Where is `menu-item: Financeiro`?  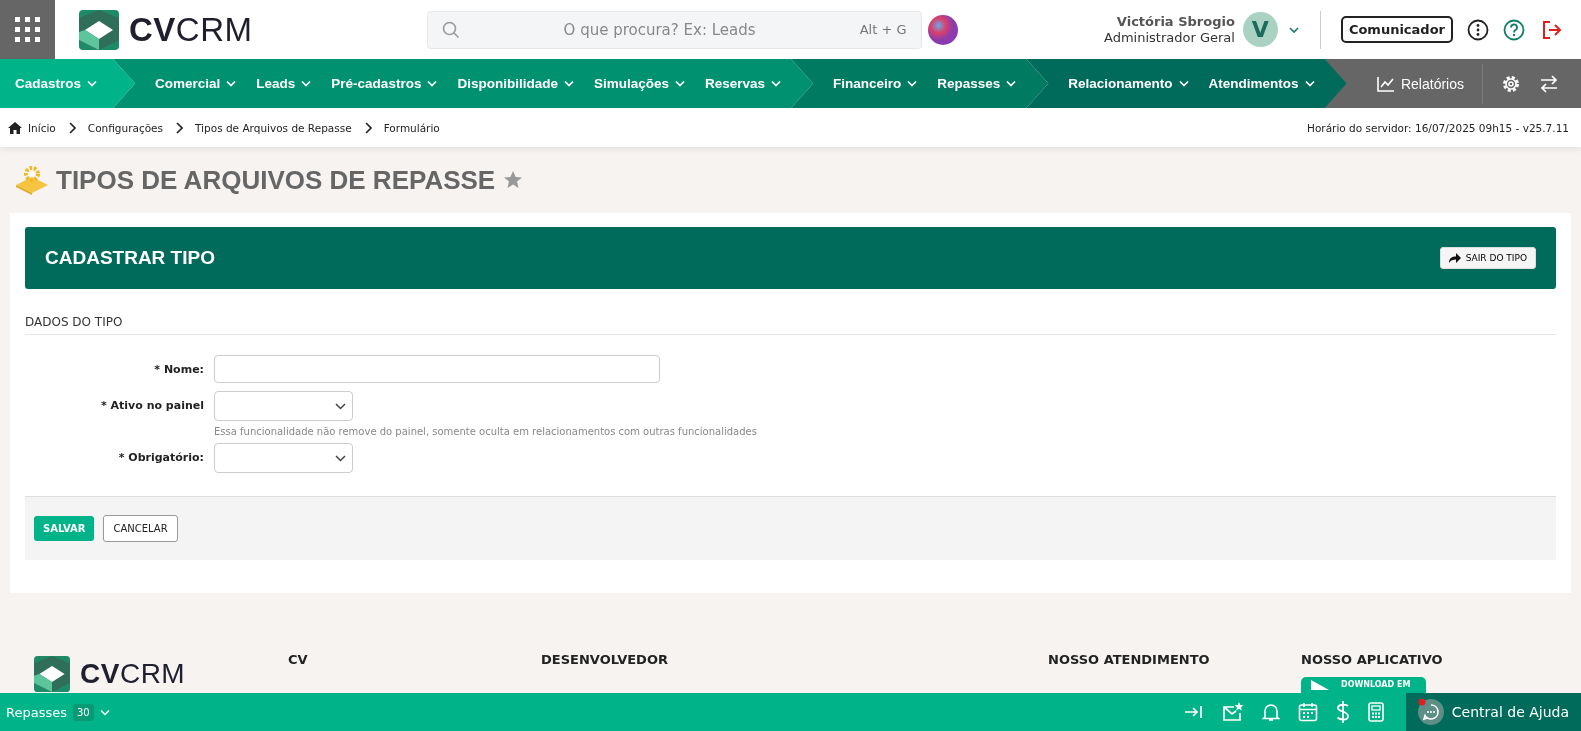 menu-item: Financeiro is located at coordinates (875, 83).